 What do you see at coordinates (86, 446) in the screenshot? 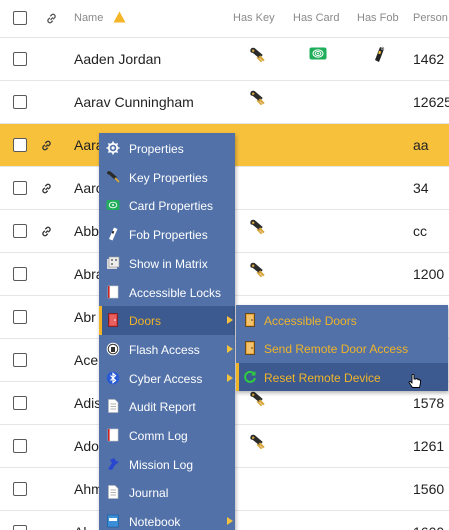
I see `row-name: Ado` at bounding box center [86, 446].